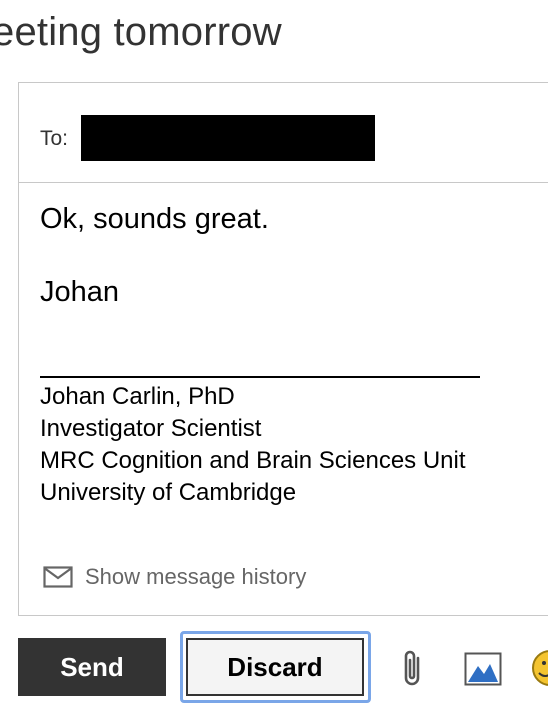  Describe the element at coordinates (141, 32) in the screenshot. I see `message-subject: eeting tomorrow` at that location.